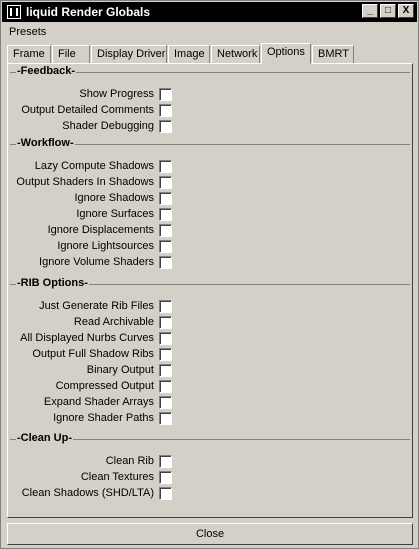 The image size is (419, 549). What do you see at coordinates (85, 182) in the screenshot?
I see `option-label: Output Shaders In Shadows` at bounding box center [85, 182].